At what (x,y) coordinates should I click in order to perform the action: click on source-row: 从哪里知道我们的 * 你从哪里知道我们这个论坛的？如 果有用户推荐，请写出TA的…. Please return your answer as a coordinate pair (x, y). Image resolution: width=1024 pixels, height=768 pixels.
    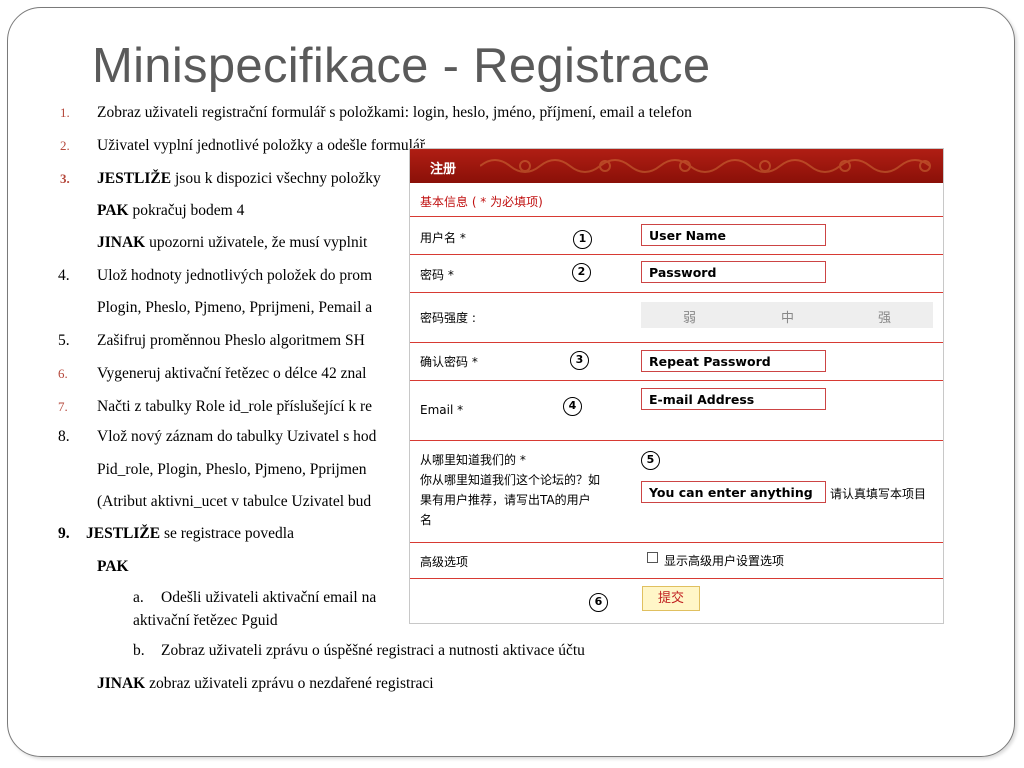
    Looking at the image, I should click on (676, 492).